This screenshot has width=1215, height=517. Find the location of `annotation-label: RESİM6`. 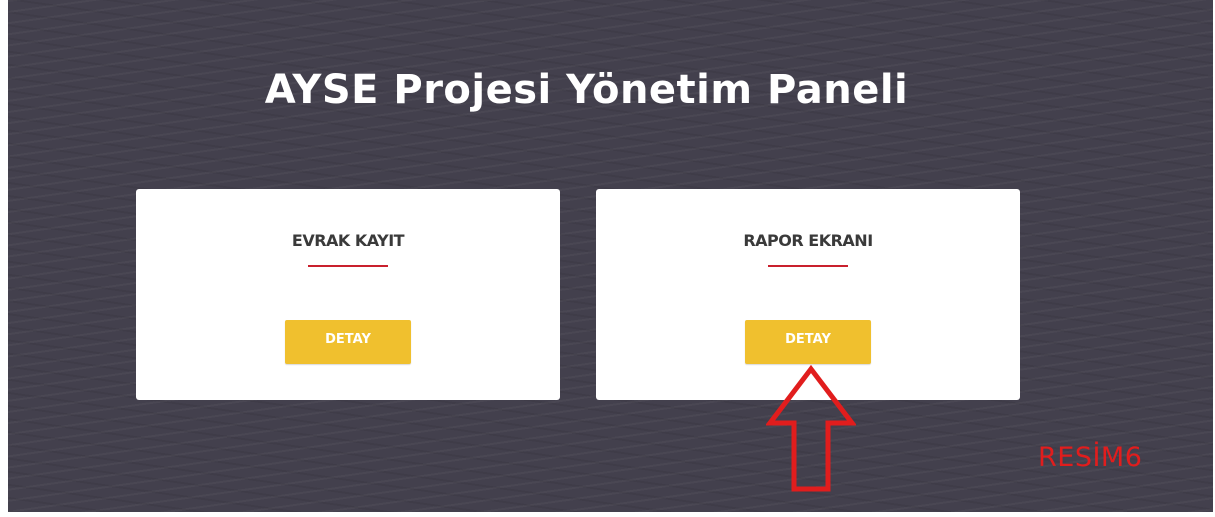

annotation-label: RESİM6 is located at coordinates (1090, 457).